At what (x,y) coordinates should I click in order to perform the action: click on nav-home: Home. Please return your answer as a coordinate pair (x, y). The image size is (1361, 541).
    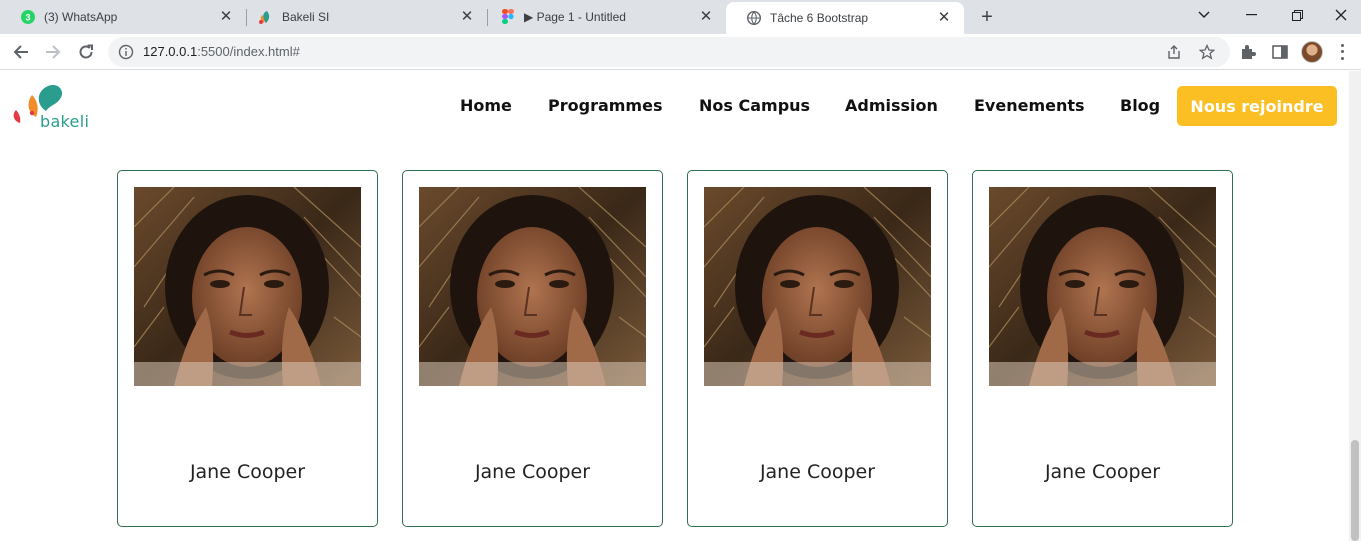
    Looking at the image, I should click on (486, 105).